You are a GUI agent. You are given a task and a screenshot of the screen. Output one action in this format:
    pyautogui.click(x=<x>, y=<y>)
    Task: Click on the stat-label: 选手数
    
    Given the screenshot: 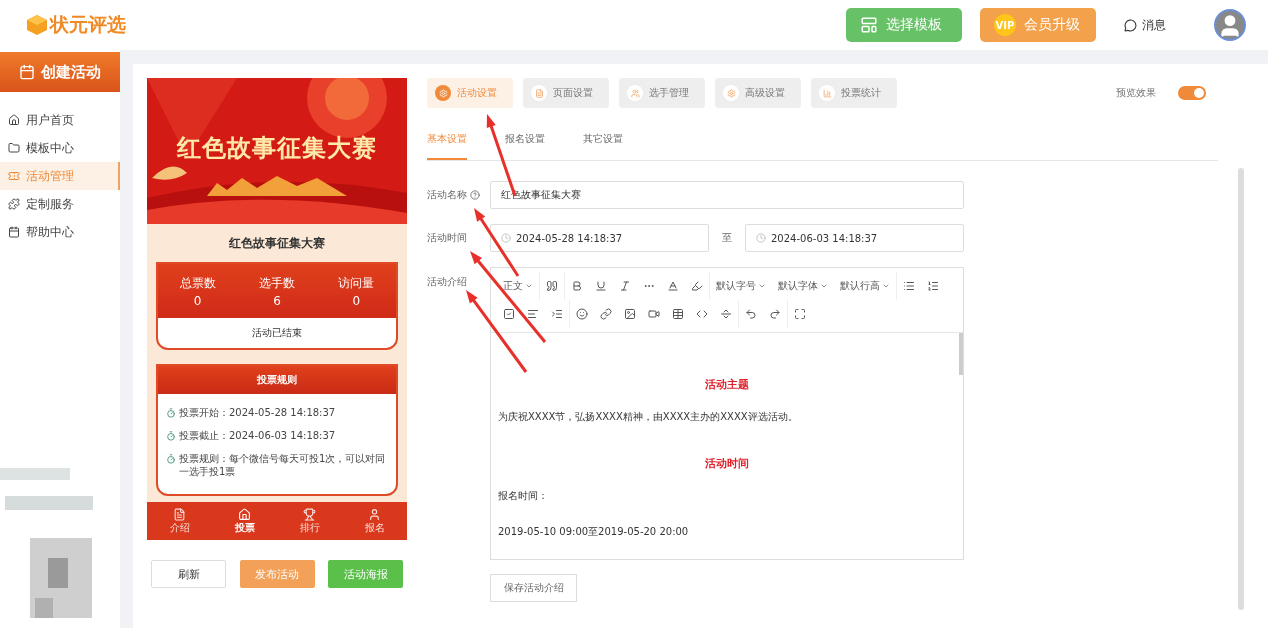 What is the action you would take?
    pyautogui.click(x=277, y=283)
    